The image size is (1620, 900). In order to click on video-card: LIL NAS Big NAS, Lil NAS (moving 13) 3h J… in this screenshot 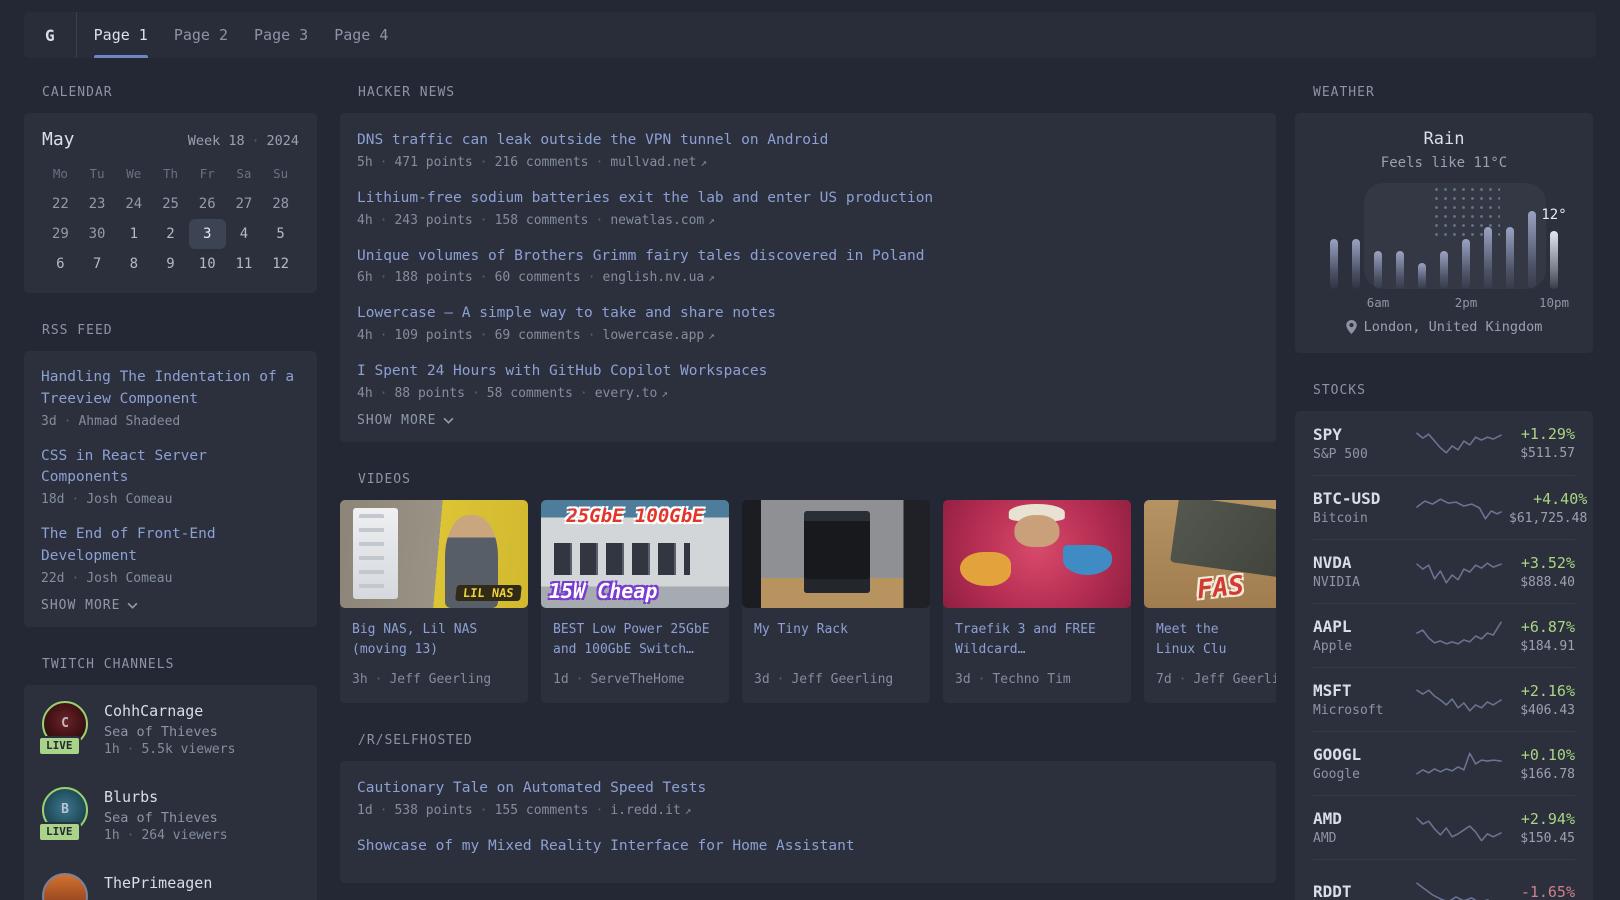, I will do `click(434, 601)`.